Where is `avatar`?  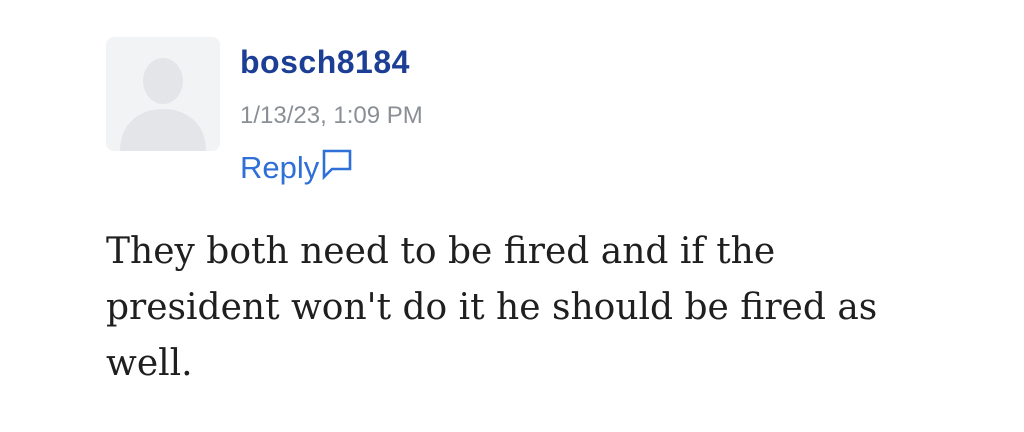 avatar is located at coordinates (163, 94).